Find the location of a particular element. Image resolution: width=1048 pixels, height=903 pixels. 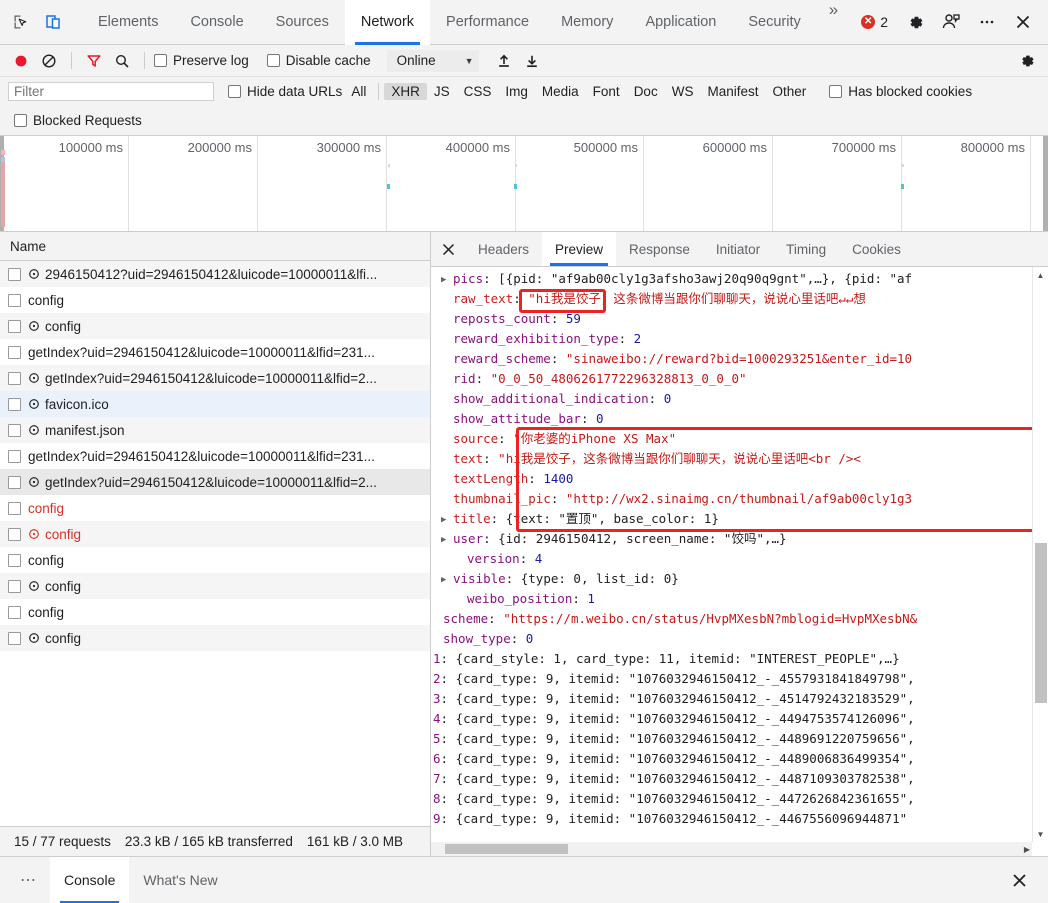

has-blocked-cookies-checkbox: Has blocked cookies is located at coordinates (900, 91).